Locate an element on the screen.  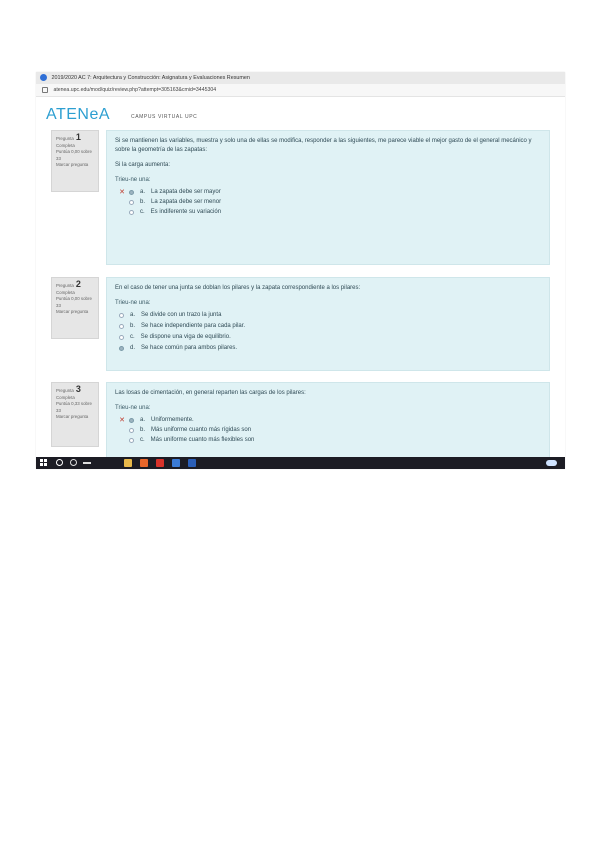
question-number: 2 is located at coordinates (78, 284).